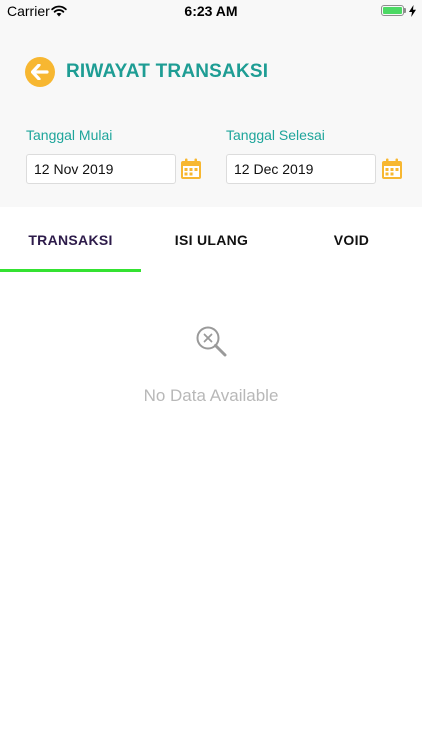 This screenshot has width=422, height=750. Describe the element at coordinates (70, 239) in the screenshot. I see `tab-transaksi: TRANSAKSI` at that location.